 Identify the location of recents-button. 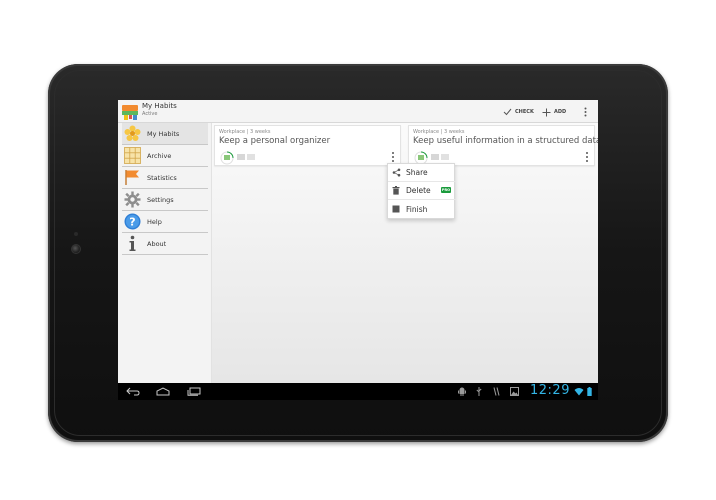
(194, 391).